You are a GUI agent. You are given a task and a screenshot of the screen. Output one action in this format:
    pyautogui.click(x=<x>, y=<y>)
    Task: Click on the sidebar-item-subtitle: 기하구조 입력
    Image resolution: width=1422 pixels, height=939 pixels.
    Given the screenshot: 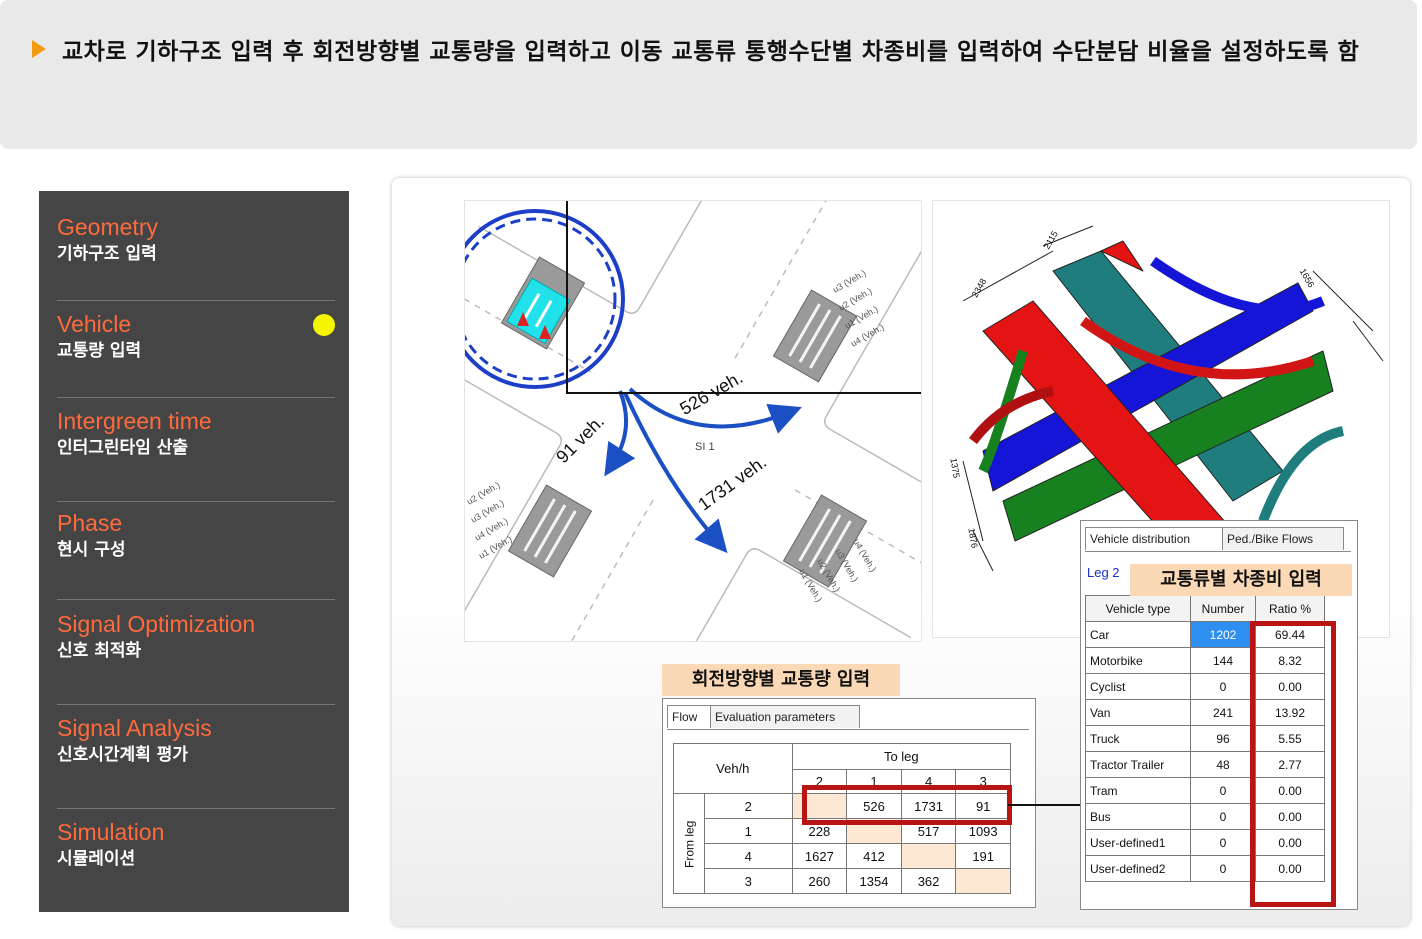 What is the action you would take?
    pyautogui.click(x=107, y=254)
    